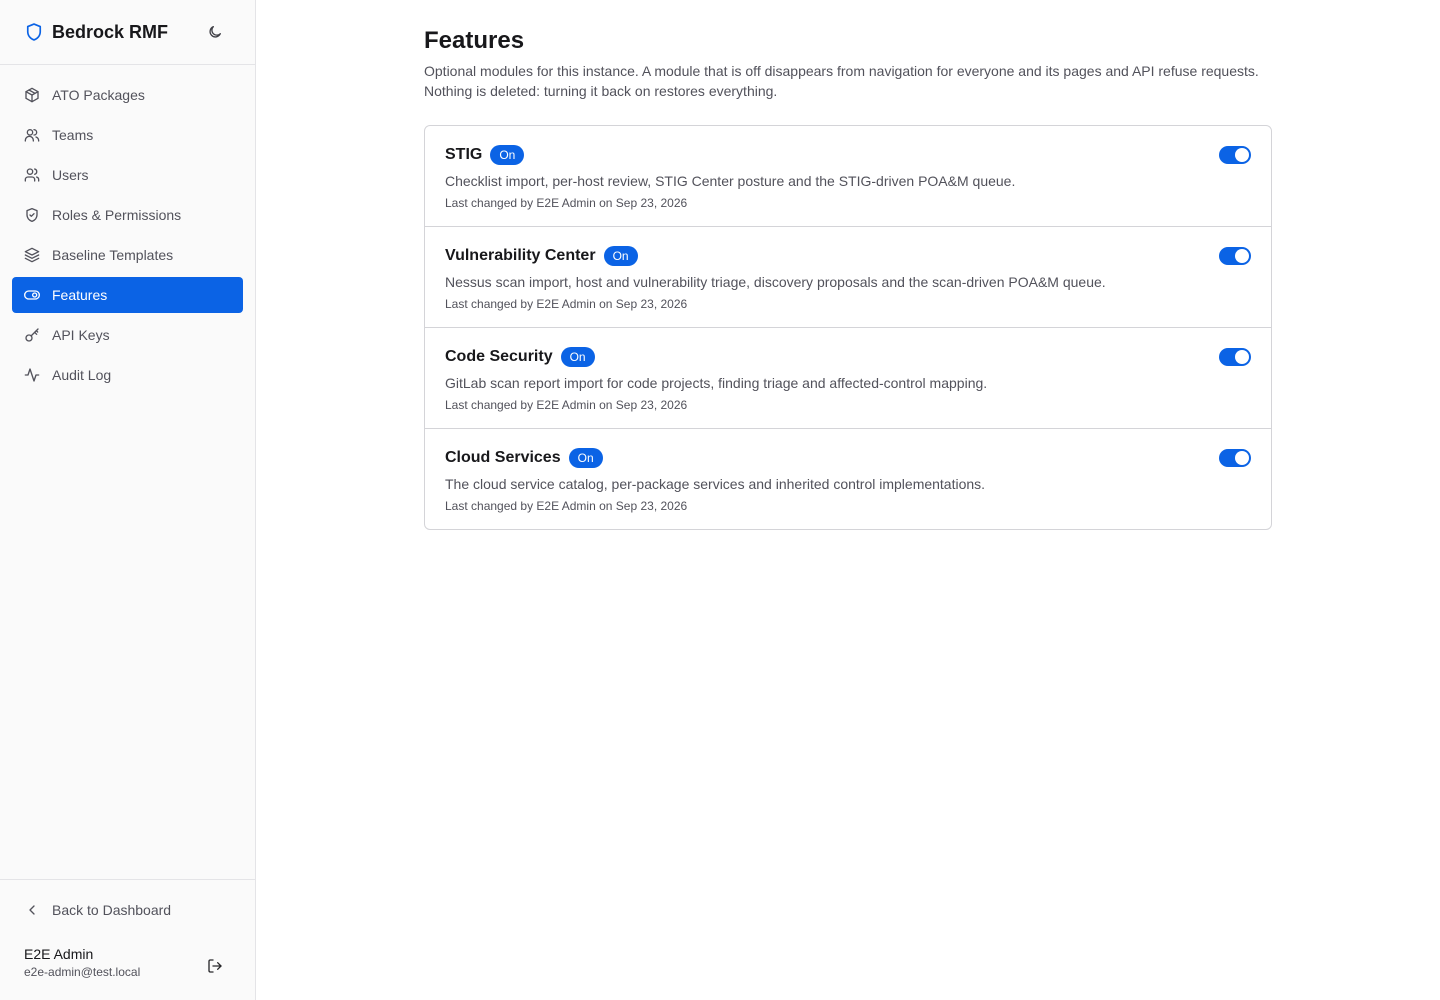 The height and width of the screenshot is (1000, 1440). What do you see at coordinates (59, 954) in the screenshot?
I see `user-name: E2E Admin` at bounding box center [59, 954].